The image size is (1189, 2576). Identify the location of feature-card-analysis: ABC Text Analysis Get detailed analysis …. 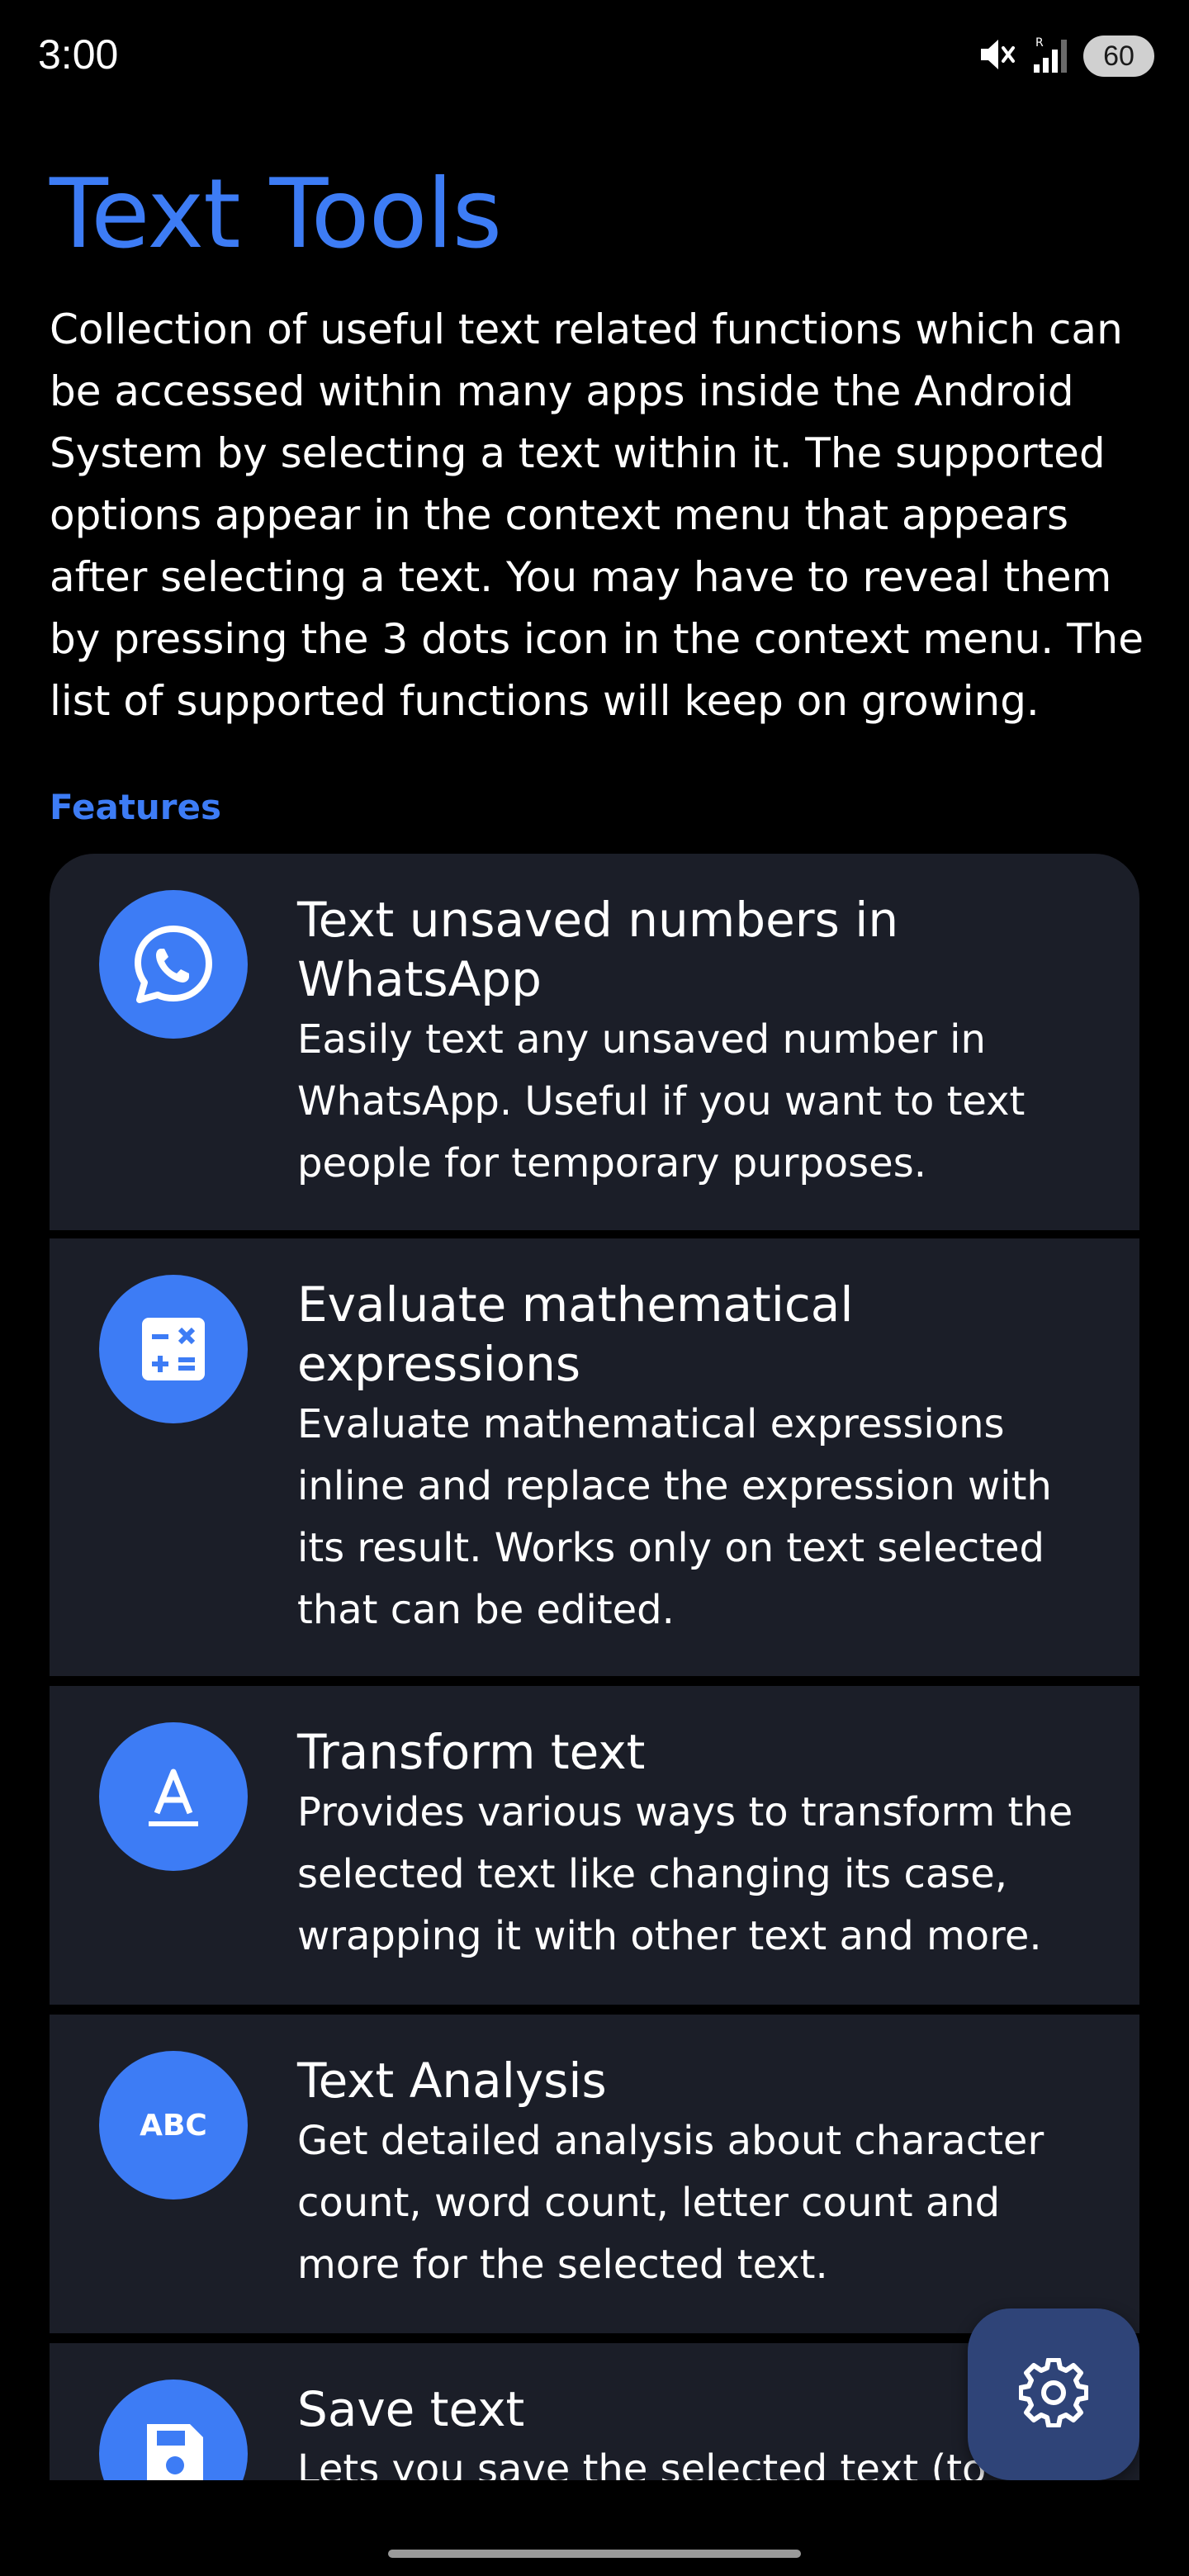
(594, 2174).